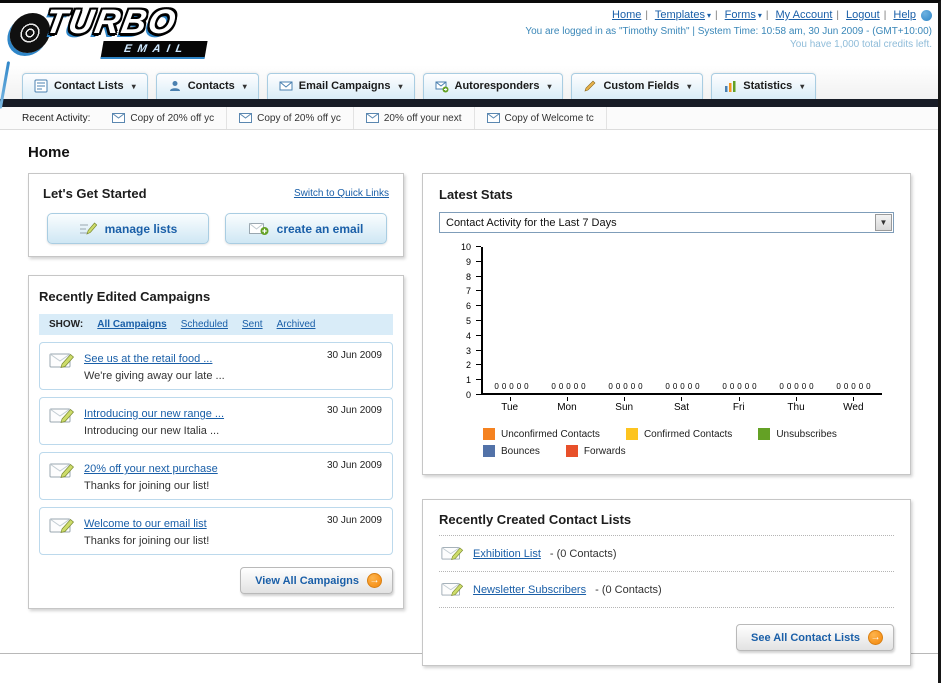  Describe the element at coordinates (125, 296) in the screenshot. I see `campaigns-title: Recently Edited Campaigns` at that location.